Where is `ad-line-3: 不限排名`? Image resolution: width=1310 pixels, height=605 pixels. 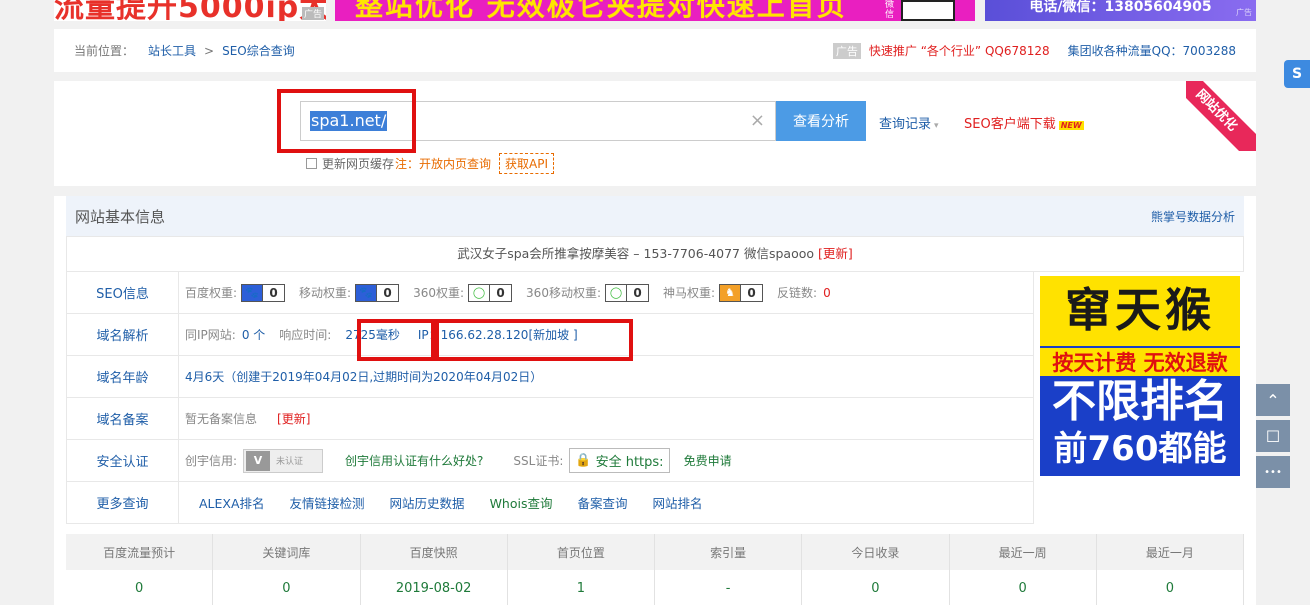 ad-line-3: 不限排名 is located at coordinates (1140, 401).